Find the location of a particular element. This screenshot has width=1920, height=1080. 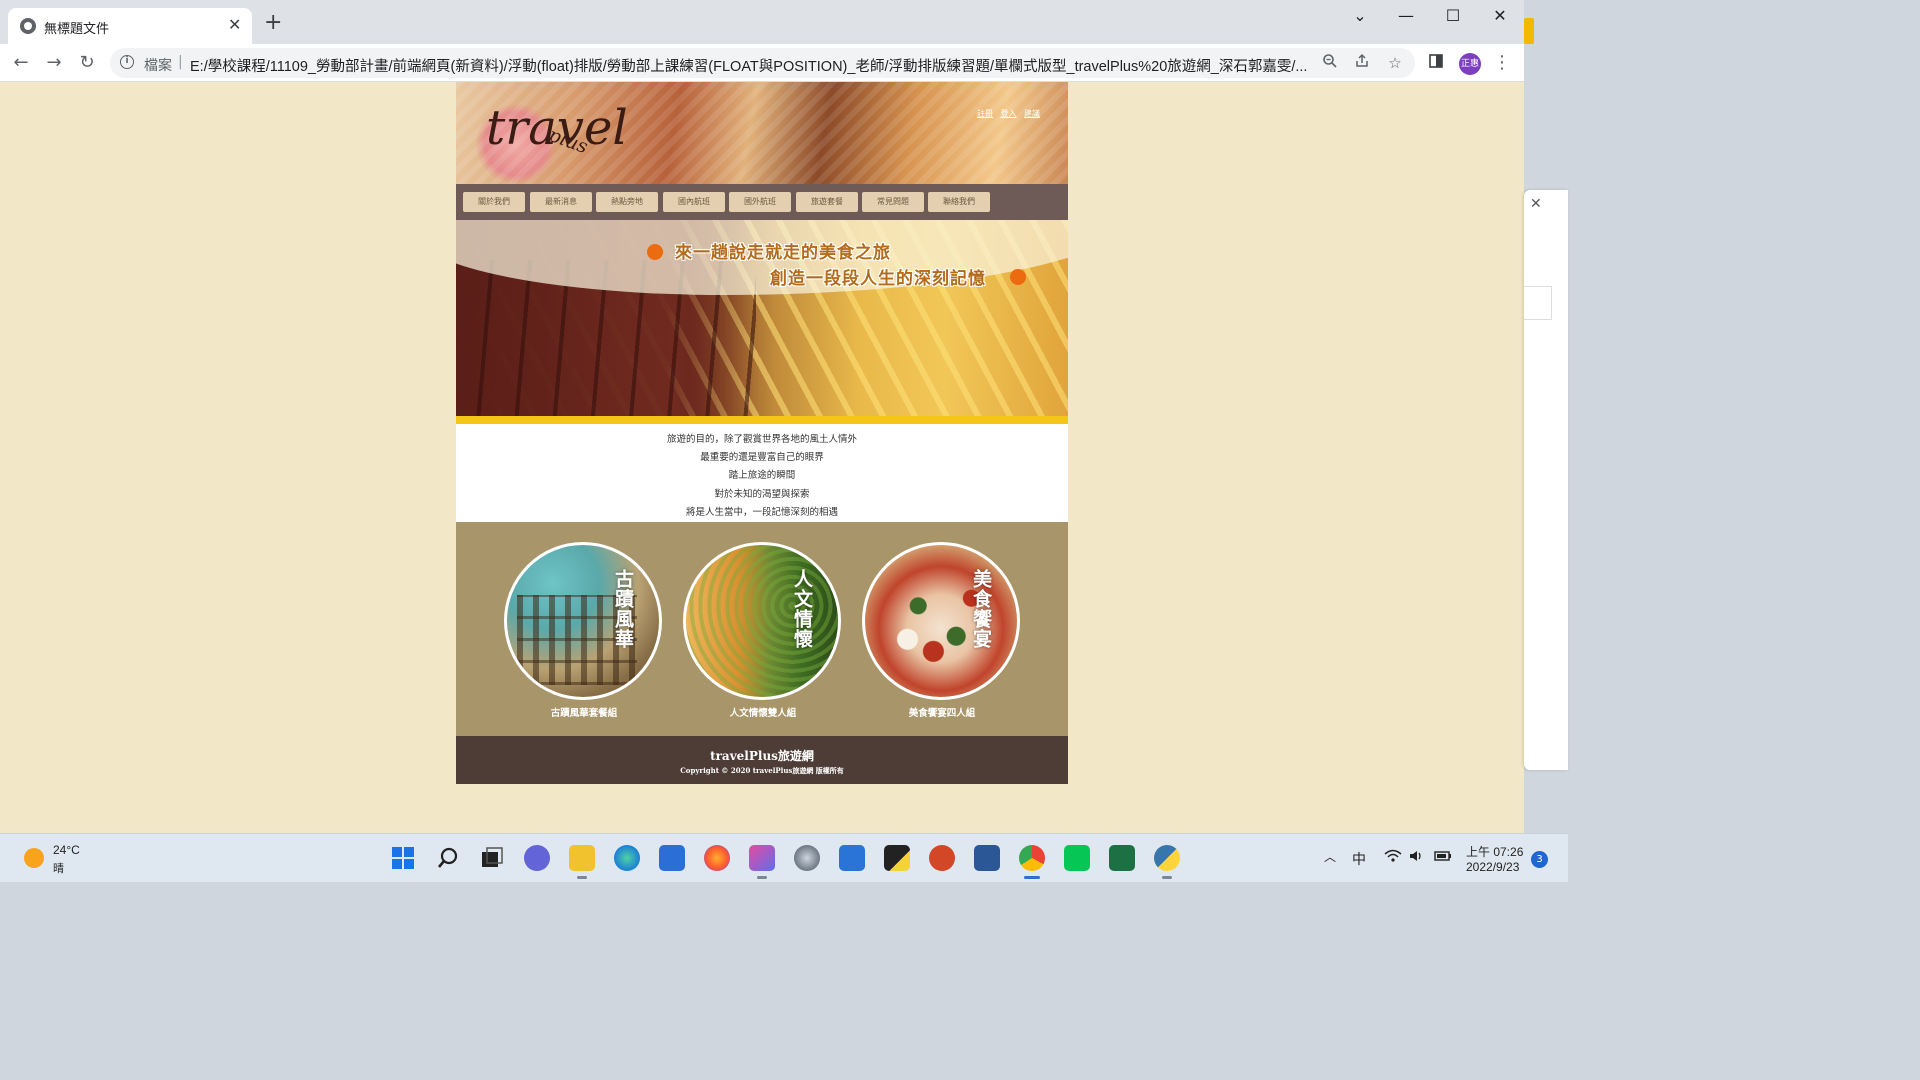

clock-time: 上午 07:26 is located at coordinates (1494, 851).